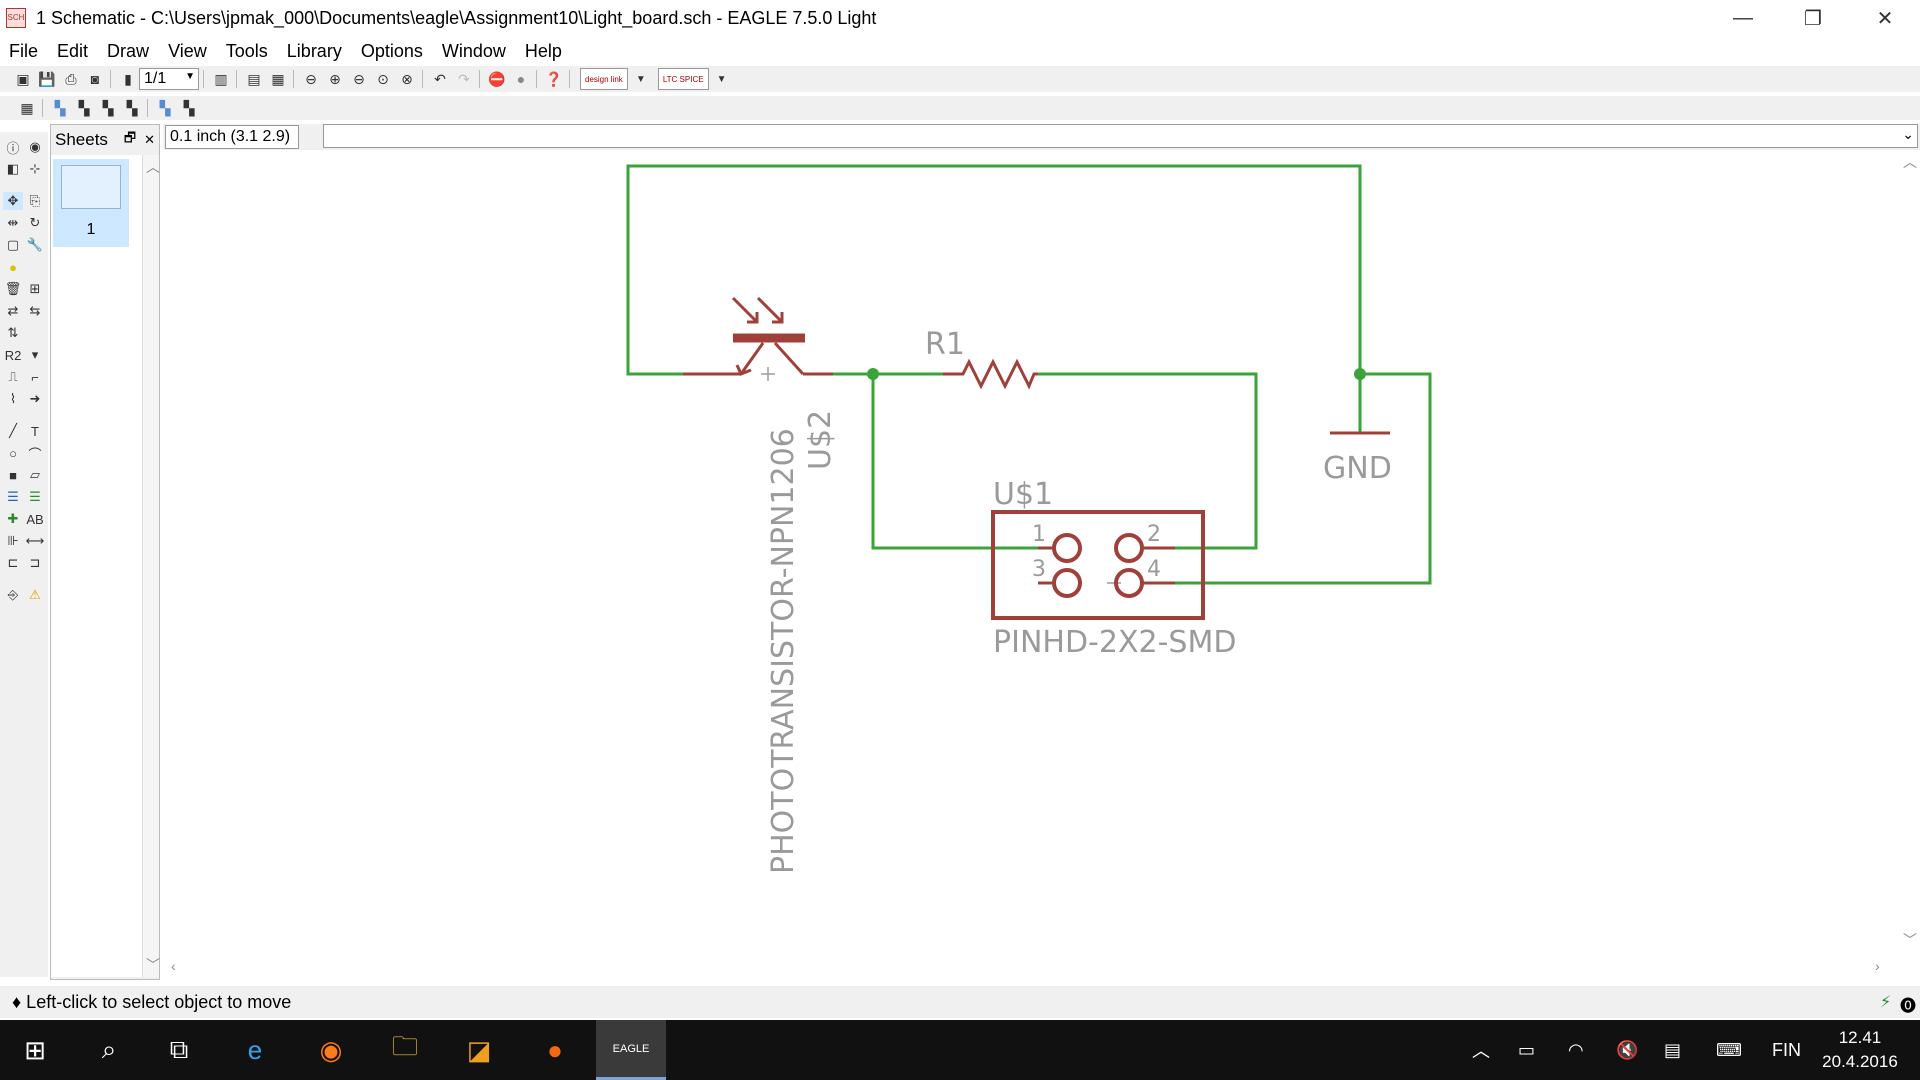 This screenshot has height=1080, width=1920. Describe the element at coordinates (35, 453) in the screenshot. I see `arc-icon: ⌒` at that location.